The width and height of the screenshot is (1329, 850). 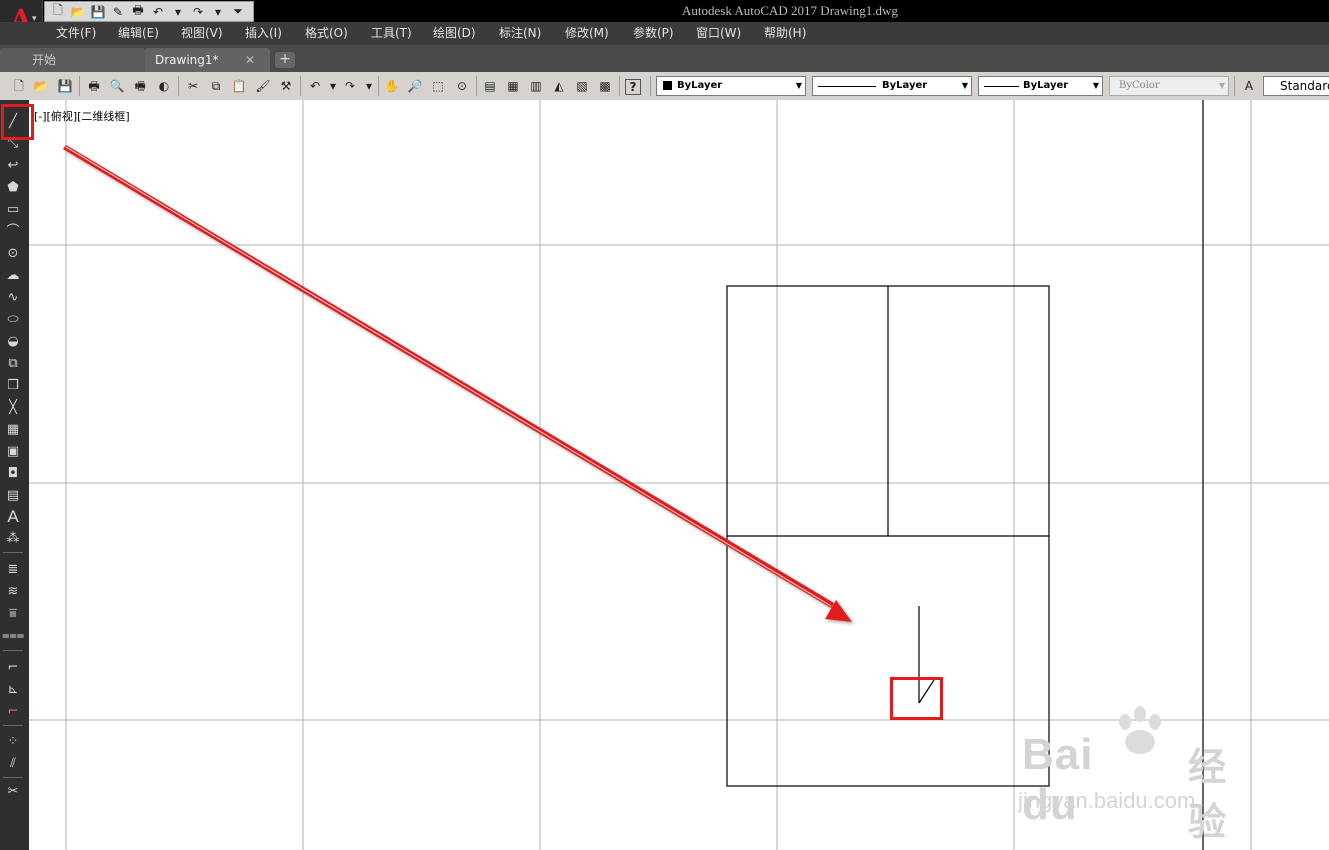 I want to click on quick-access-toolbar: 🗋 📂 💾 ✎ 🖶 ↶ ▾ ↷ ▾ ⏷, so click(x=149, y=11).